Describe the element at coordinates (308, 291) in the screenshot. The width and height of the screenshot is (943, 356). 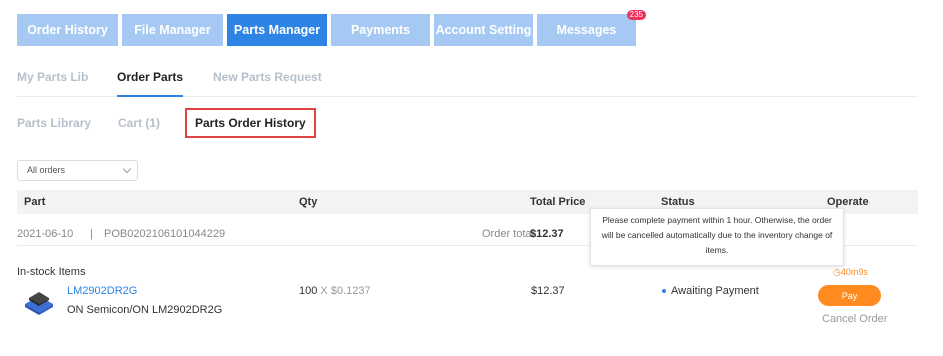
I see `qty-value: 100` at that location.